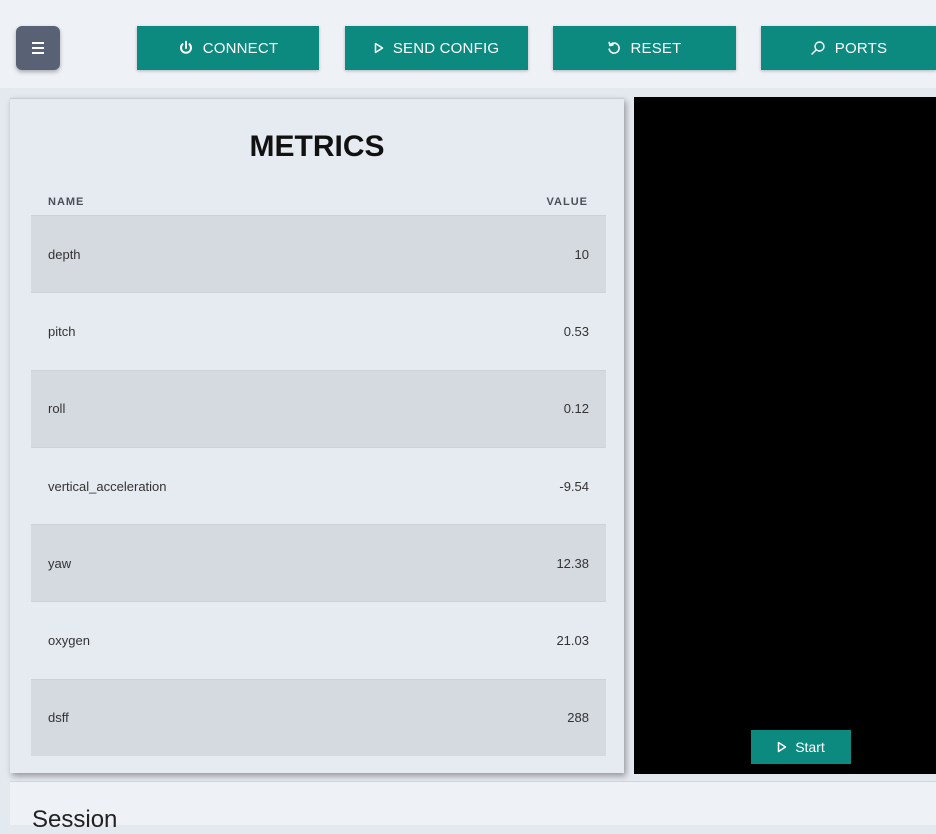 Image resolution: width=936 pixels, height=834 pixels. I want to click on table-row: oxygen 21.03, so click(318, 640).